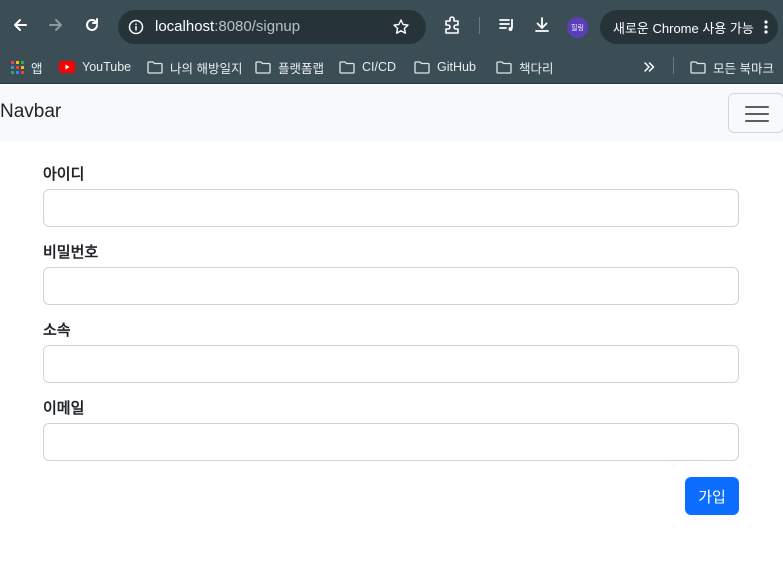  Describe the element at coordinates (64, 408) in the screenshot. I see `email-label: 이메일` at that location.